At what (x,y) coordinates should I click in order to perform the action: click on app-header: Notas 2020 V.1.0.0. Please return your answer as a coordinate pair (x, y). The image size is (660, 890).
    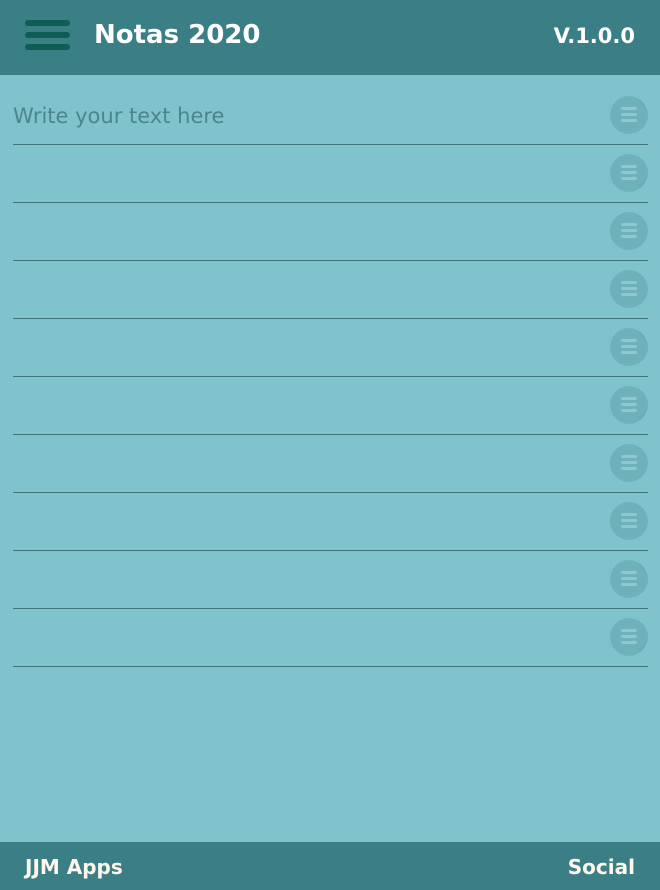
    Looking at the image, I should click on (330, 37).